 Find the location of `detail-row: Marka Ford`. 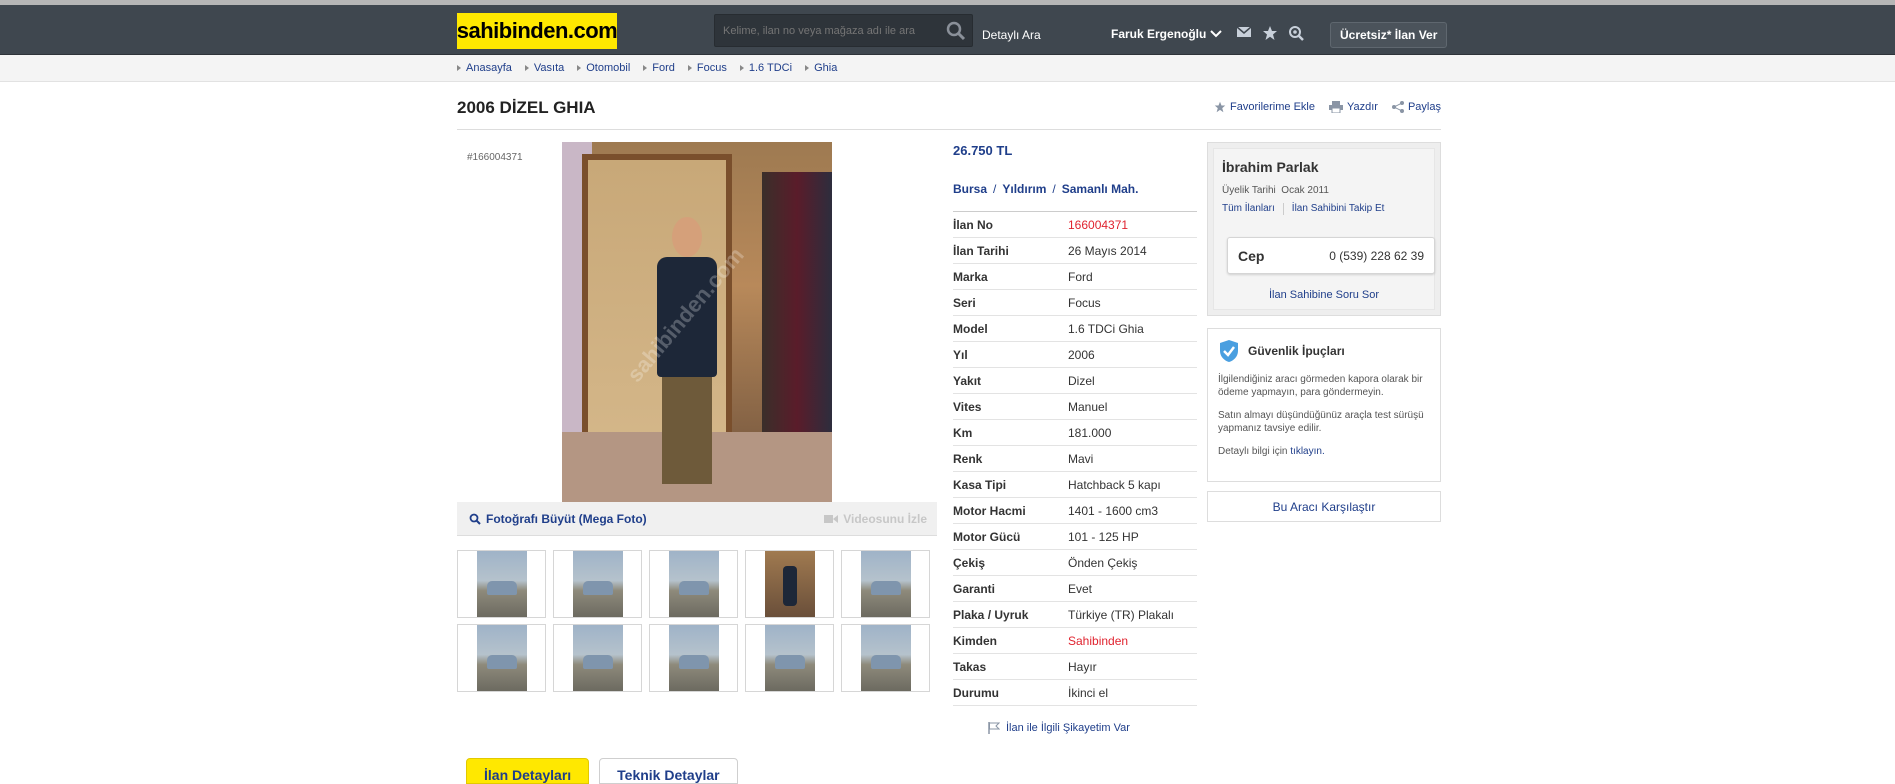

detail-row: Marka Ford is located at coordinates (1075, 277).